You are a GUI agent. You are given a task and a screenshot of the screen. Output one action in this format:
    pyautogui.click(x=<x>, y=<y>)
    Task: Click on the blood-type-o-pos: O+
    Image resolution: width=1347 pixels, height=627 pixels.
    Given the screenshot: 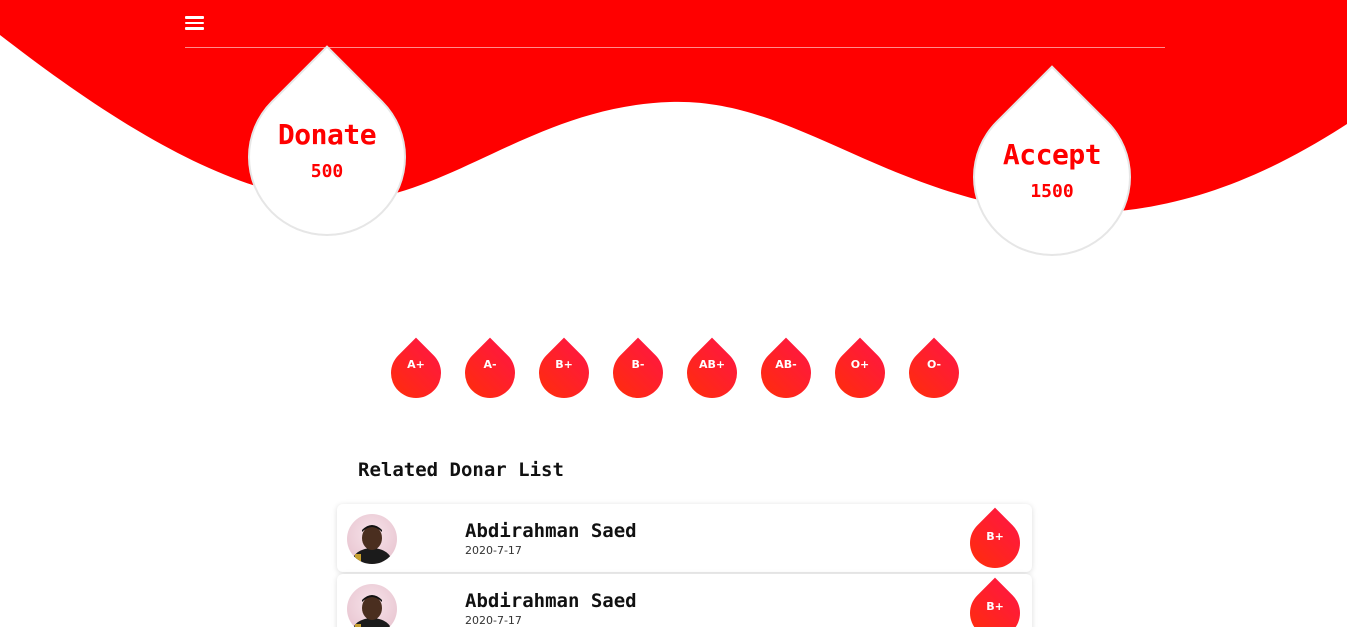 What is the action you would take?
    pyautogui.click(x=860, y=373)
    